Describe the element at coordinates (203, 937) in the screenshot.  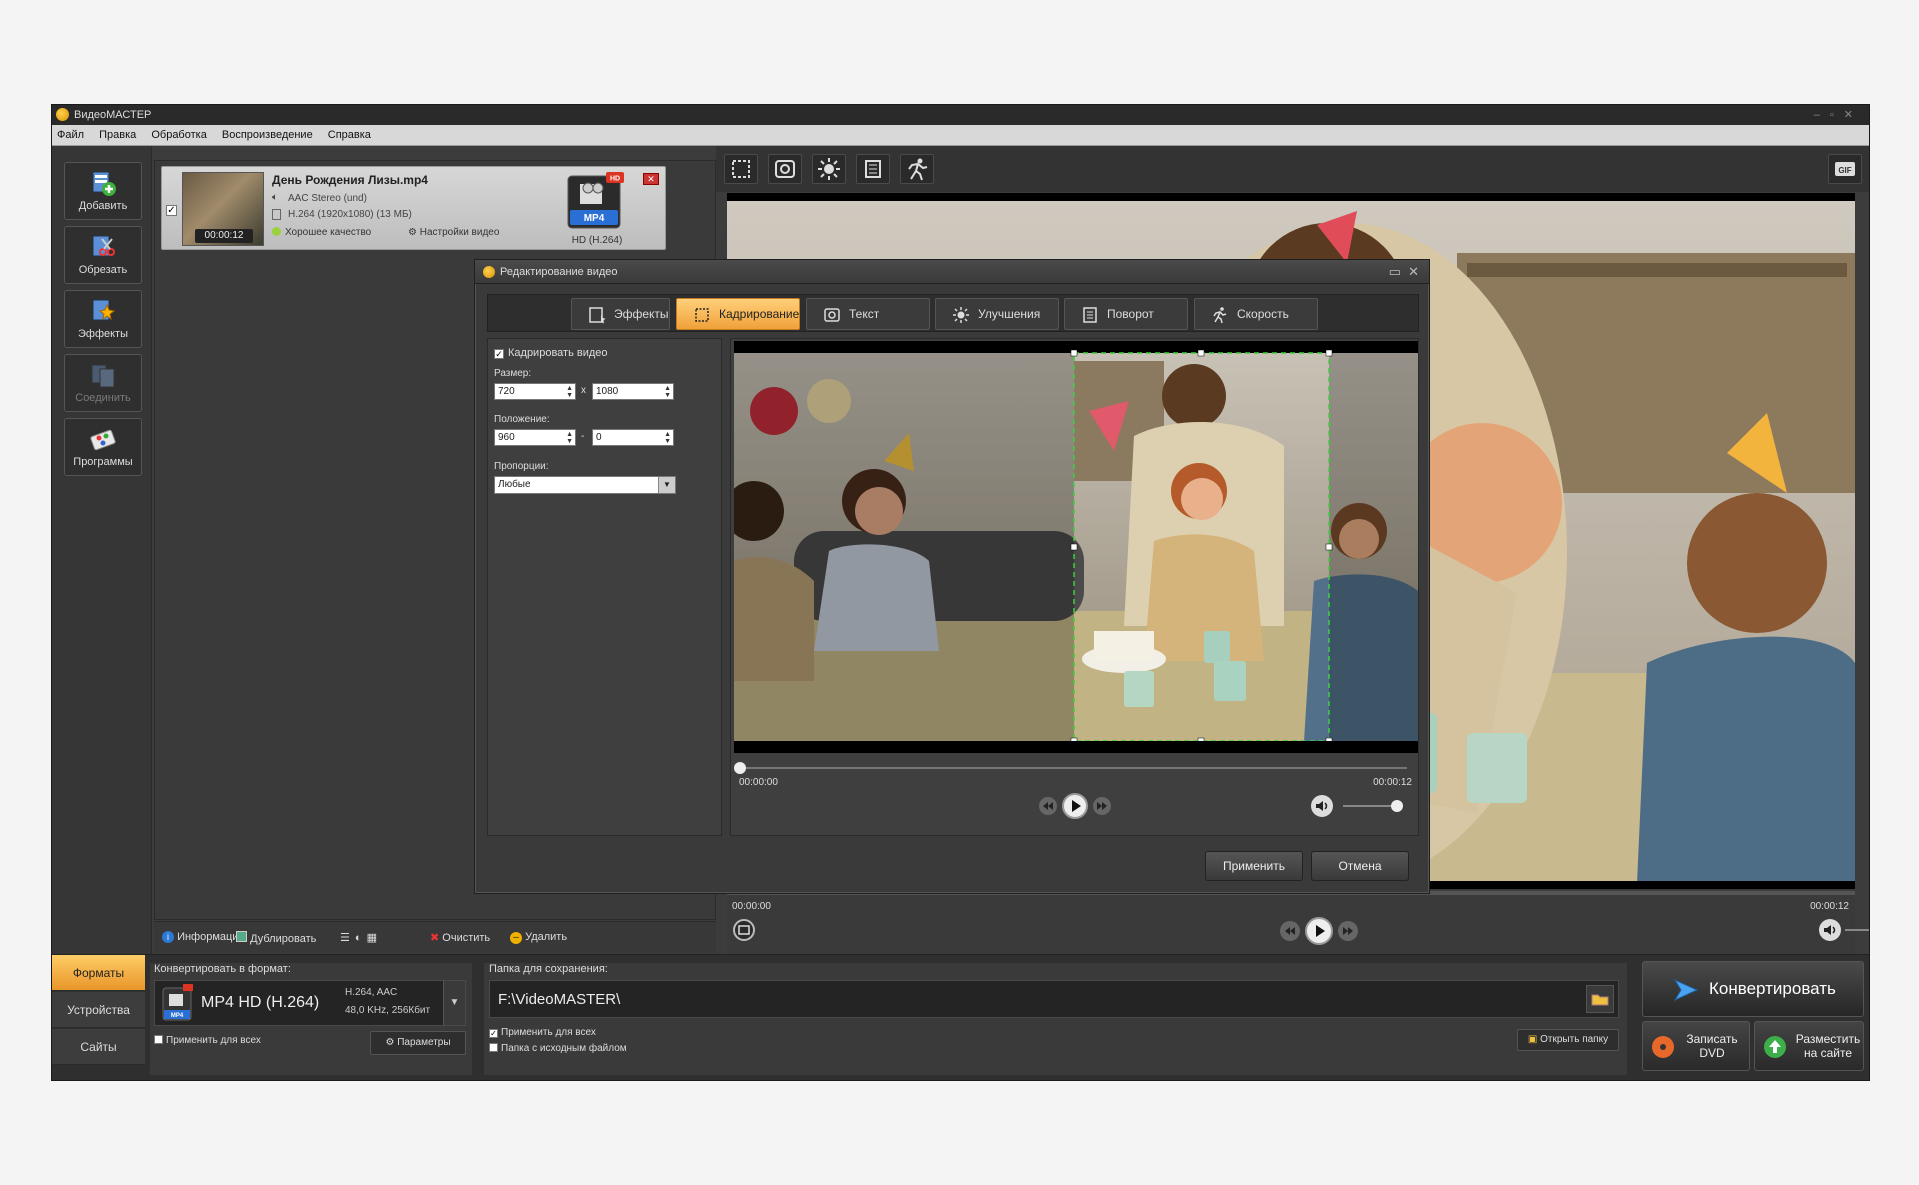
I see `info-button: i Информация` at that location.